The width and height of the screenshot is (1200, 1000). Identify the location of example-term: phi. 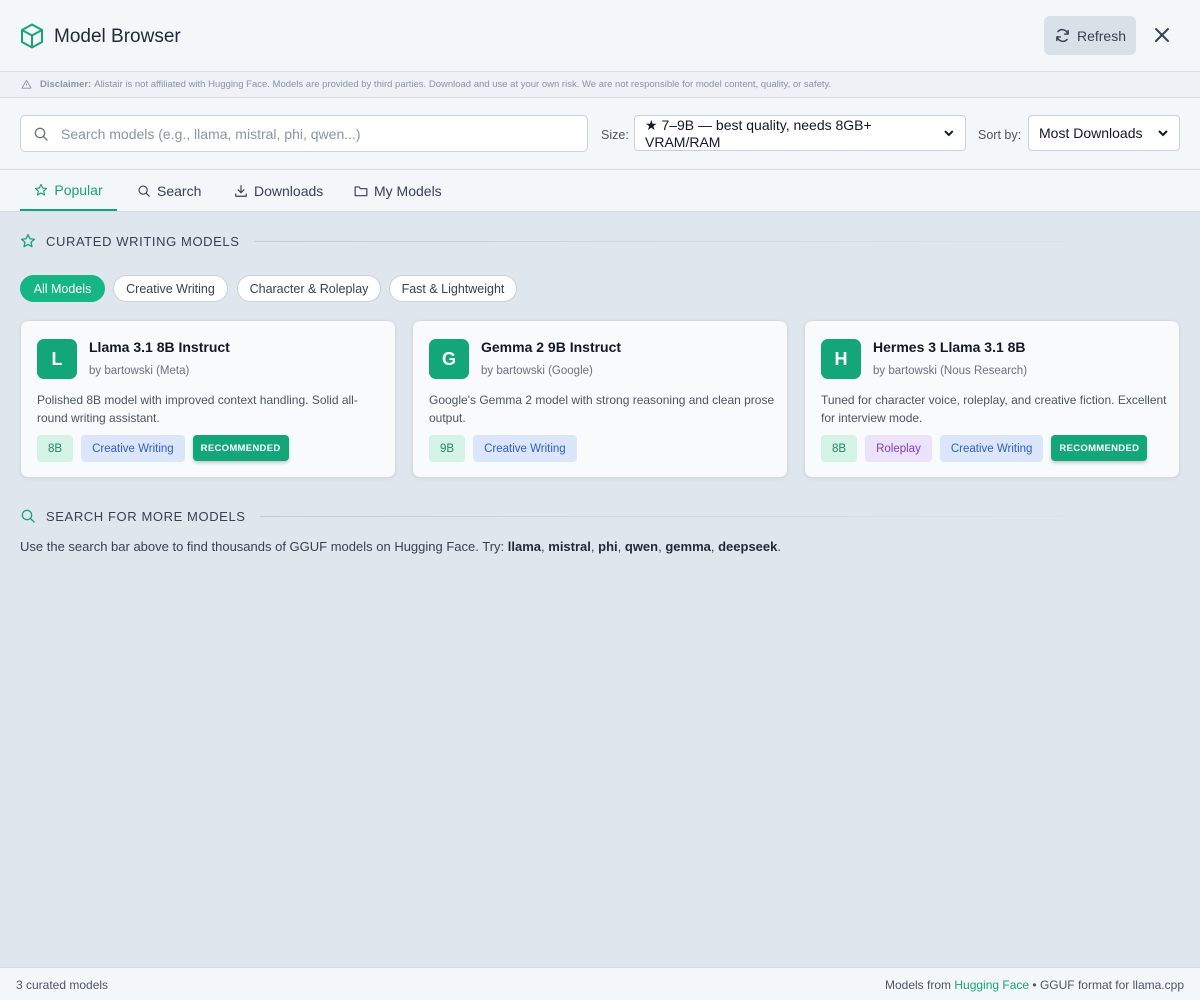
(608, 546).